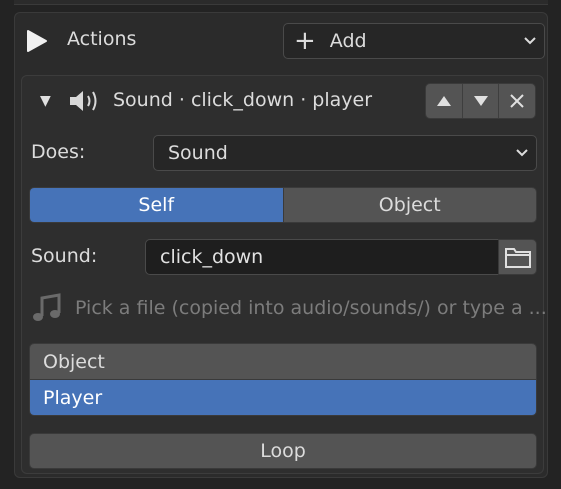 The height and width of the screenshot is (489, 561). I want to click on remove-button, so click(517, 101).